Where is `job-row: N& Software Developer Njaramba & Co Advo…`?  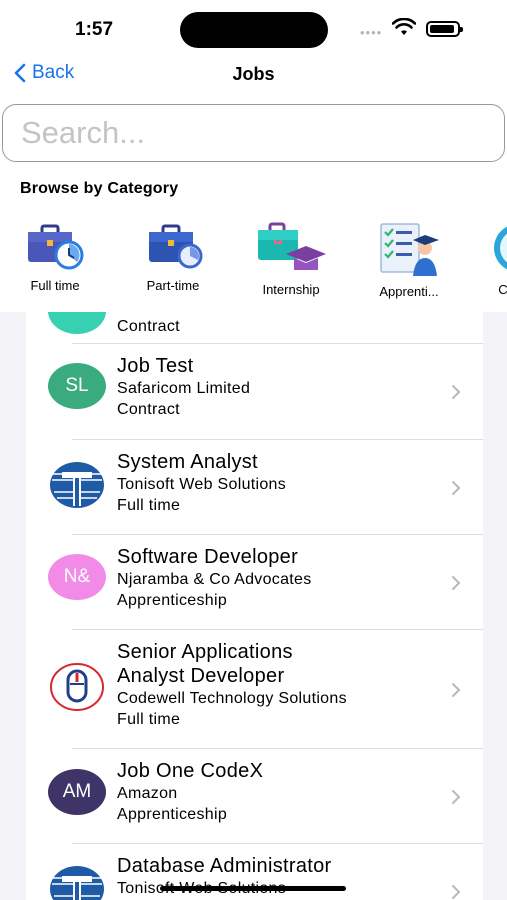
job-row: N& Software Developer Njaramba & Co Advo… is located at coordinates (254, 582).